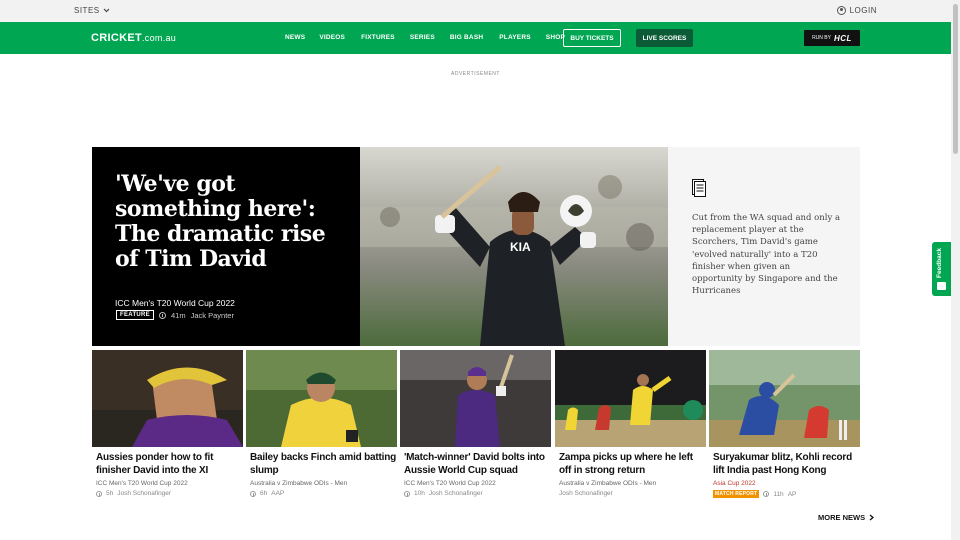 Image resolution: width=960 pixels, height=540 pixels. What do you see at coordinates (778, 494) in the screenshot?
I see `news-card-time: 11h` at bounding box center [778, 494].